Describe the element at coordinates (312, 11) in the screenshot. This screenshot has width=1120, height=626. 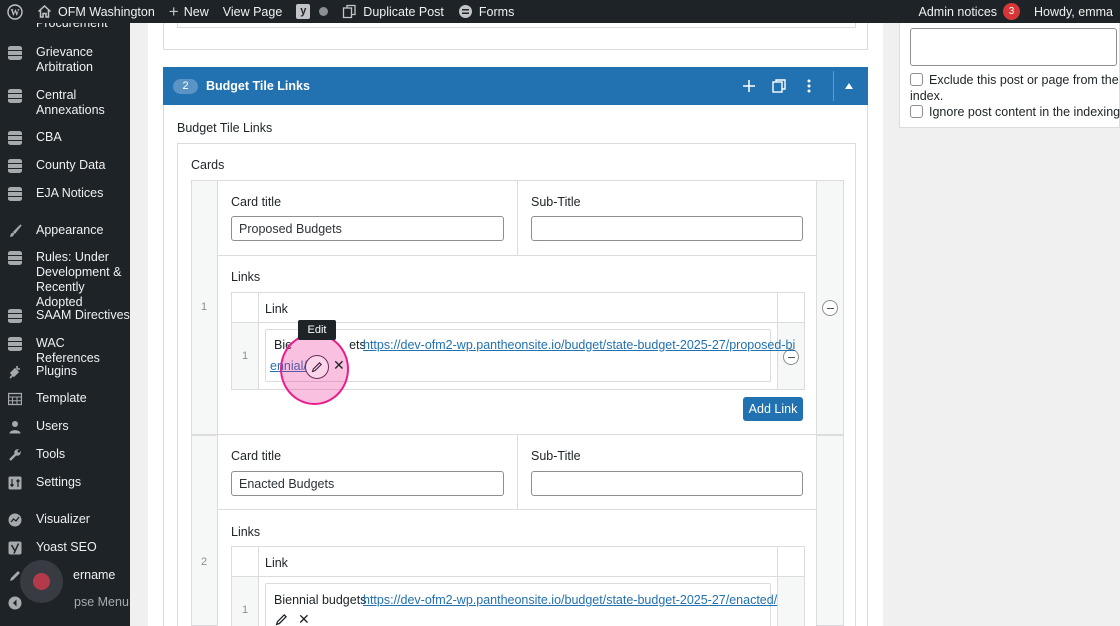
I see `yoast-menu: y` at that location.